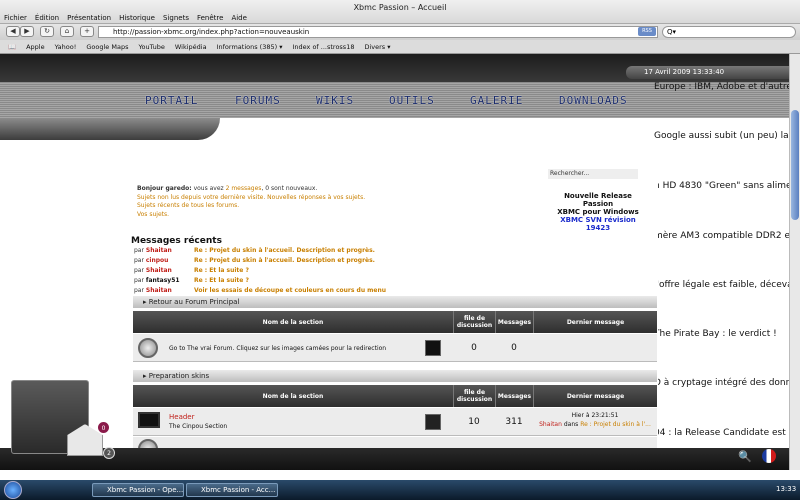 This screenshot has width=800, height=500. I want to click on menu-signets: Signets, so click(176, 18).